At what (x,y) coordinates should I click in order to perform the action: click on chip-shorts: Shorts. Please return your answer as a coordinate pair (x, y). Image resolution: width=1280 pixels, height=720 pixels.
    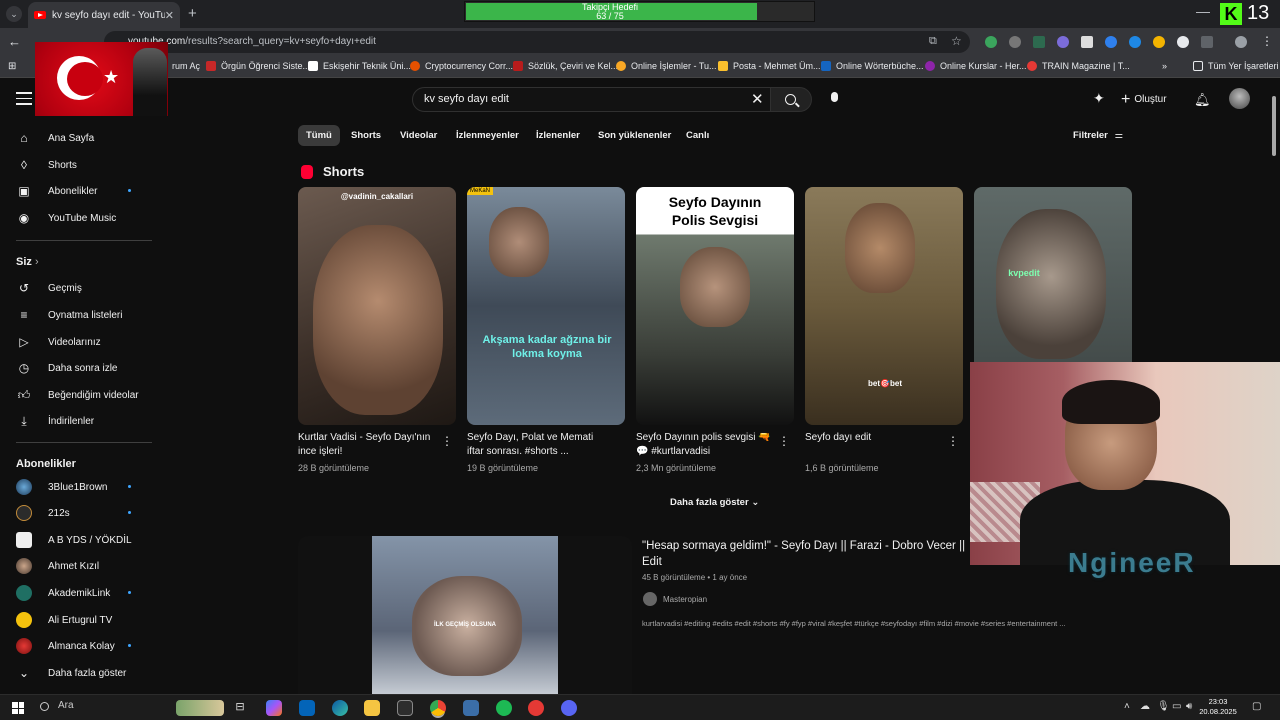
    Looking at the image, I should click on (366, 135).